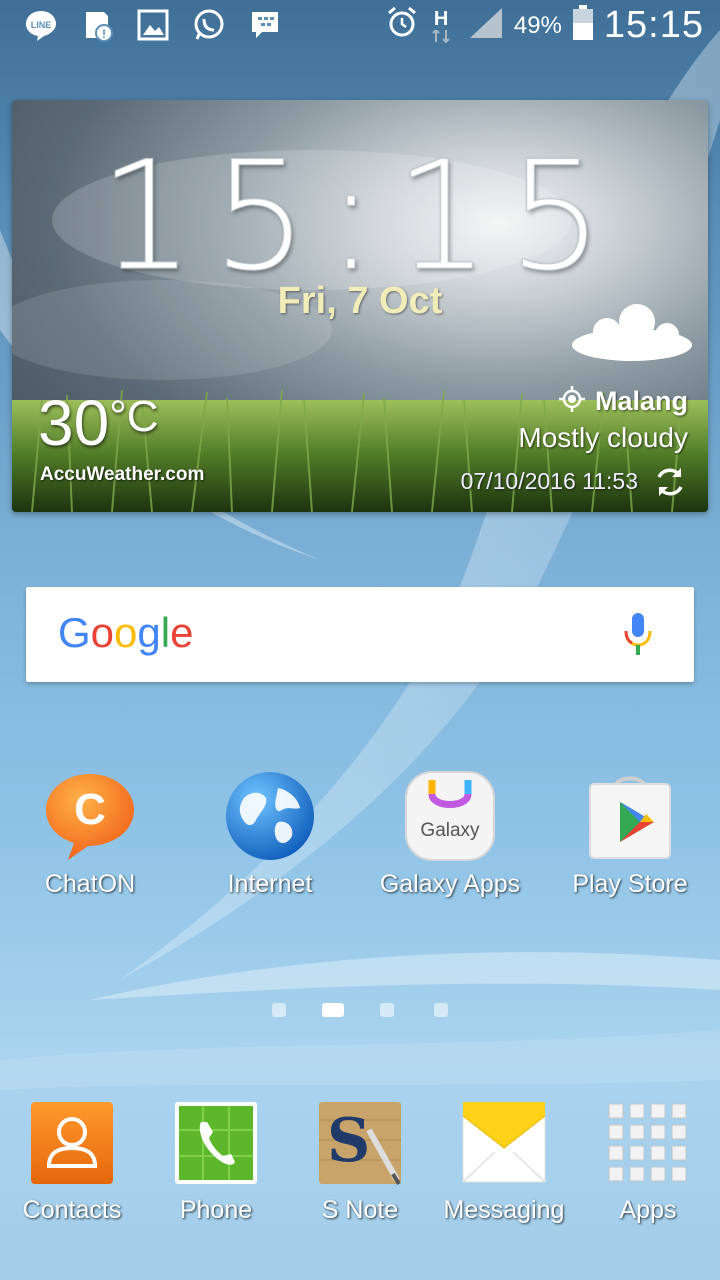  I want to click on app-label: ChatON, so click(90, 884).